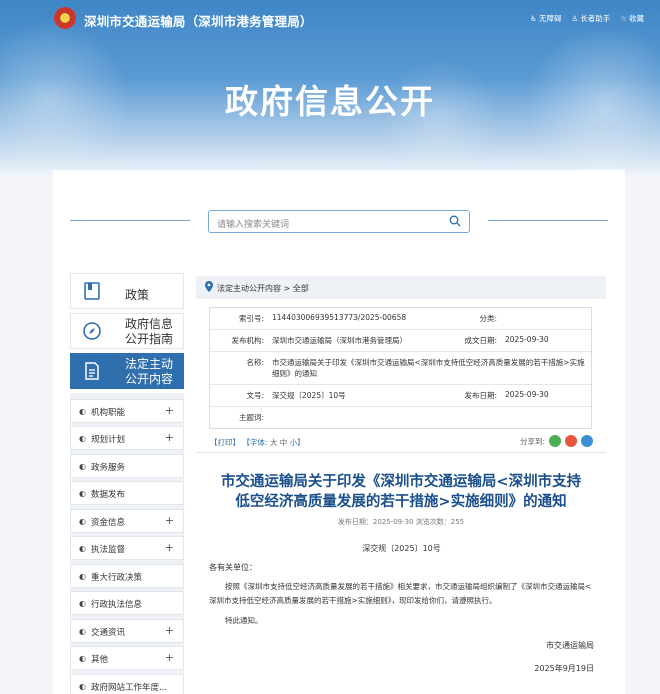 The width and height of the screenshot is (660, 694). Describe the element at coordinates (564, 668) in the screenshot. I see `signature-date: 2025年9月19日` at that location.